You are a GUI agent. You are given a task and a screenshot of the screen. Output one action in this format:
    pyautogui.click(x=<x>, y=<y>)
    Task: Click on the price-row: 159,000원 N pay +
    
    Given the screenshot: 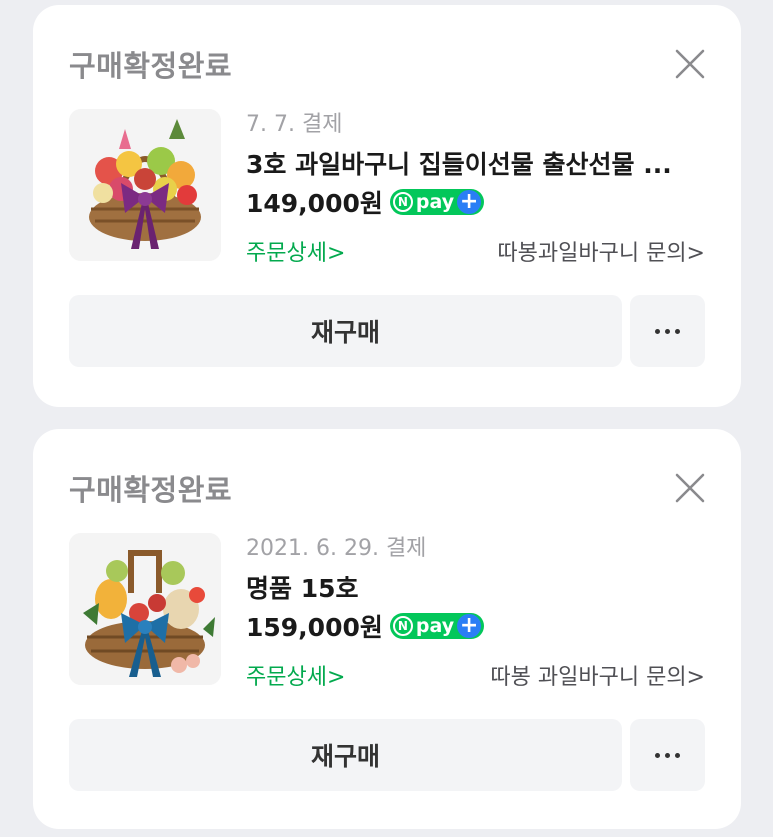 What is the action you would take?
    pyautogui.click(x=365, y=626)
    